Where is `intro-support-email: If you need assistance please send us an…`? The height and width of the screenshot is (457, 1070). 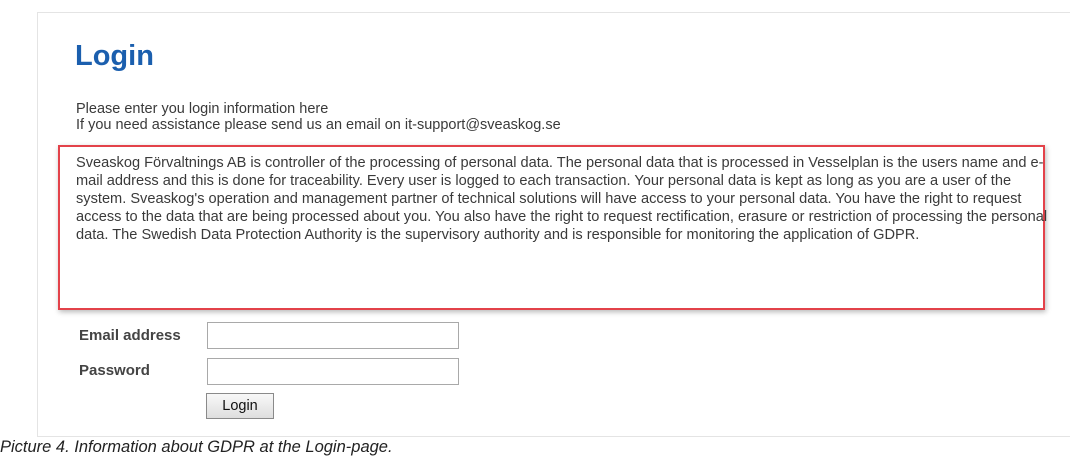 intro-support-email: If you need assistance please send us an… is located at coordinates (318, 125).